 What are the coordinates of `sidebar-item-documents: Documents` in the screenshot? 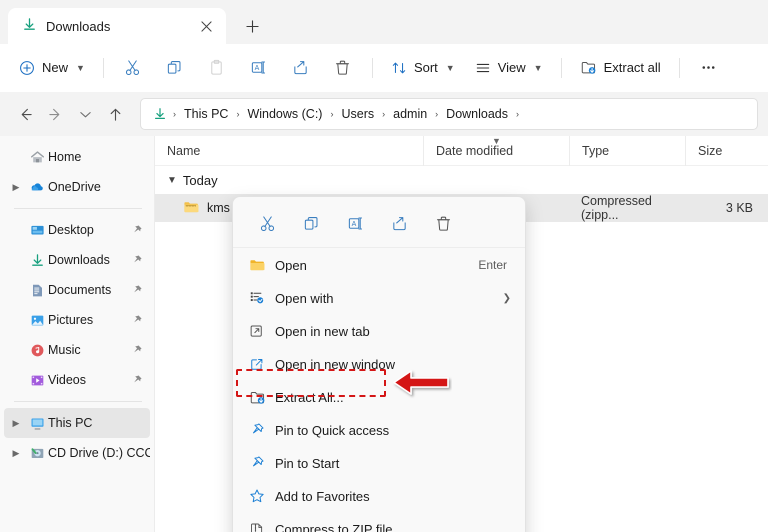 It's located at (77, 290).